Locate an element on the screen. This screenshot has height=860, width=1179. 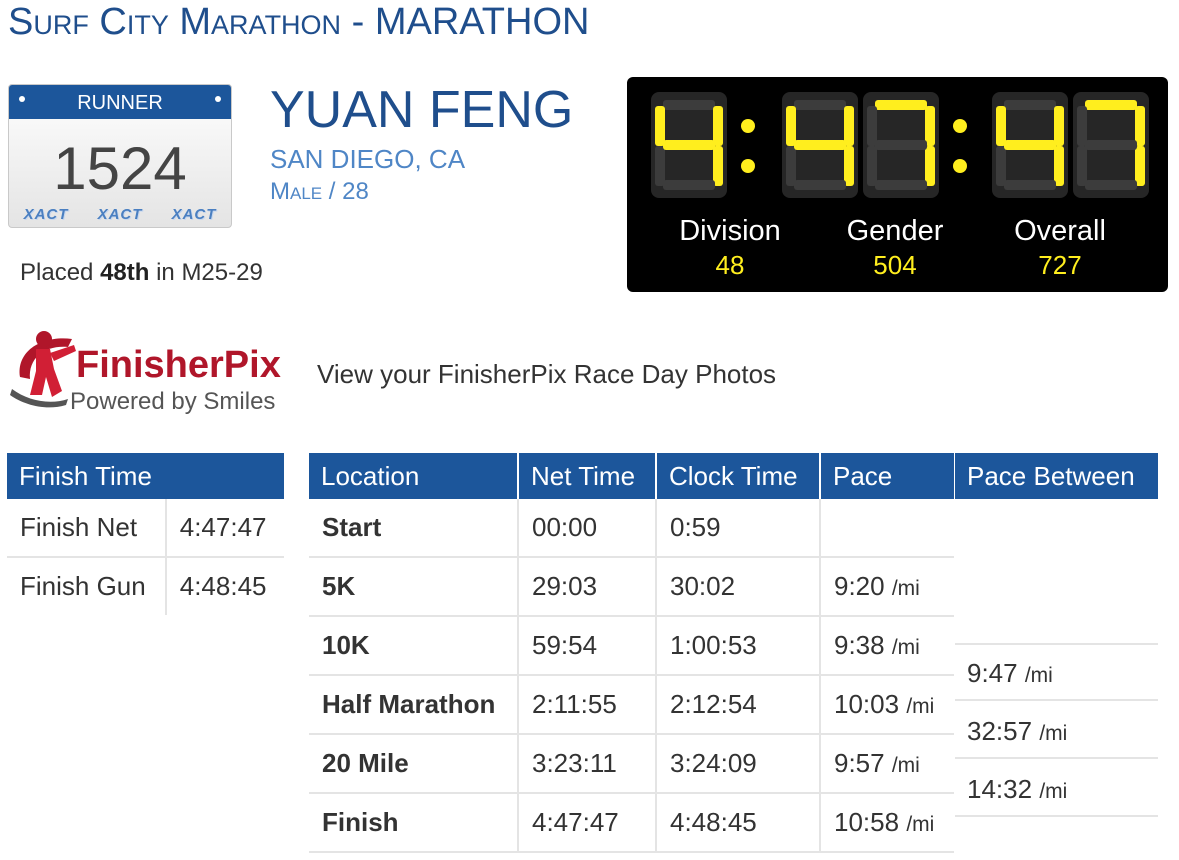
split-clock-time: 30:02 is located at coordinates (738, 587).